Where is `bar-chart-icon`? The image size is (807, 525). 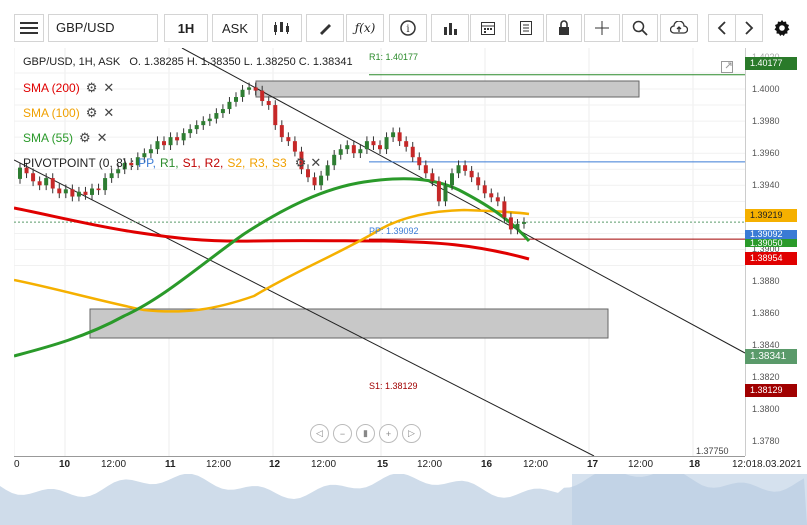
bar-chart-icon is located at coordinates (450, 28).